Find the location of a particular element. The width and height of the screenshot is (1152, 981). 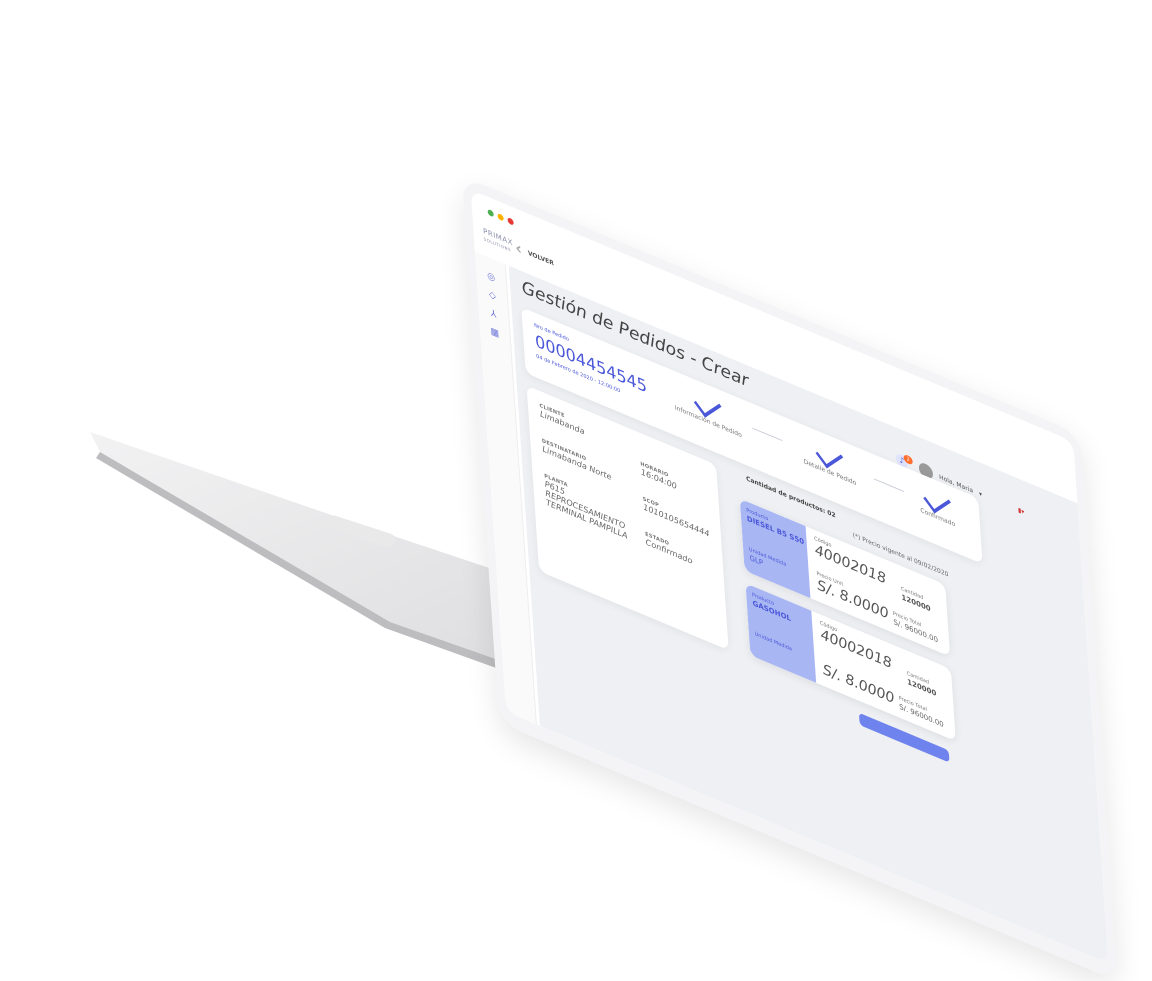

yellow-dot is located at coordinates (500, 217).